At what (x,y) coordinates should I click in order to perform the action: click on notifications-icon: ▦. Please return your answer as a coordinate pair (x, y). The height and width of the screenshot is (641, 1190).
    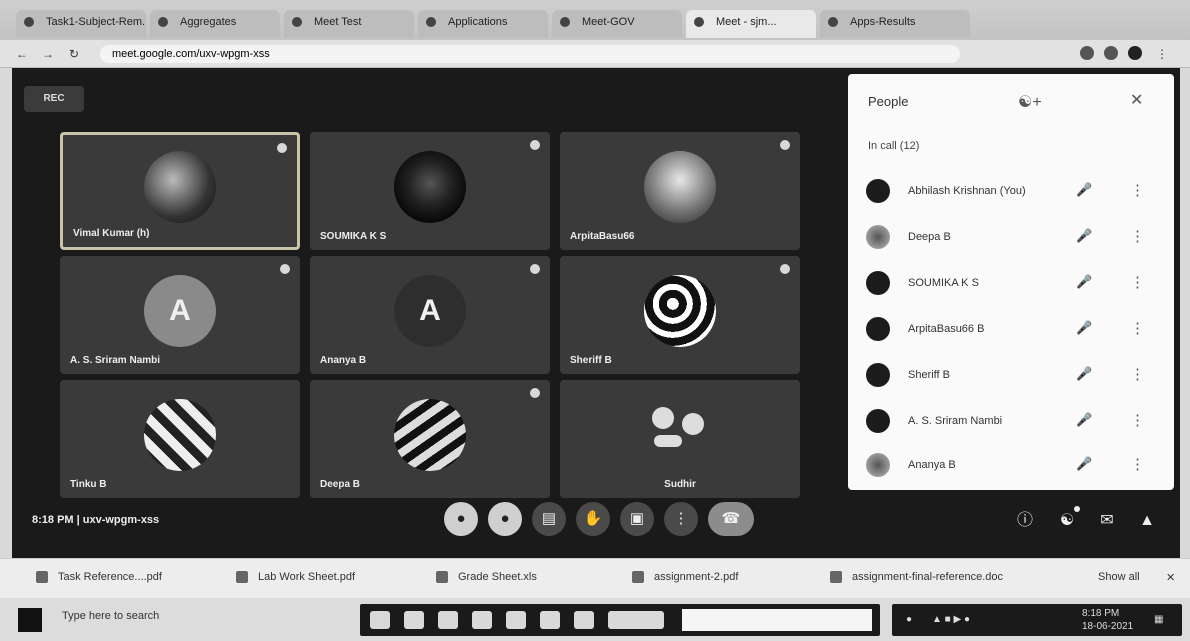
    Looking at the image, I should click on (1158, 619).